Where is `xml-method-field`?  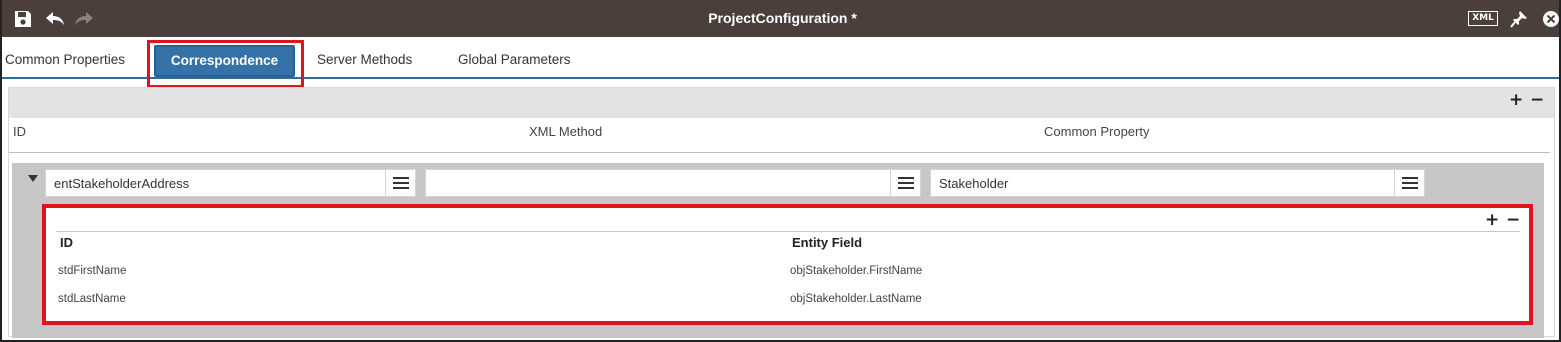
xml-method-field is located at coordinates (673, 183).